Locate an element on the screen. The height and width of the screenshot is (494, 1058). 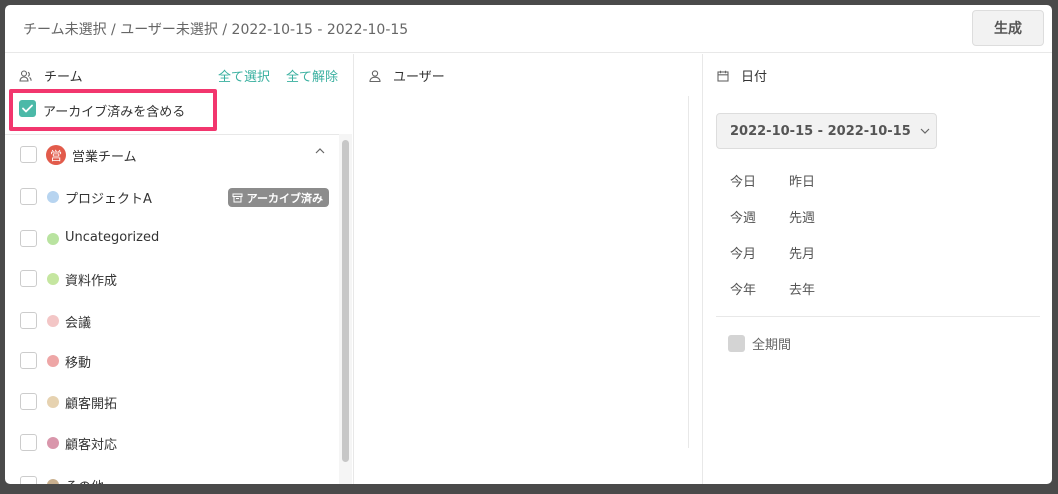
date-range-value: 2022-10-15 - 2022-10-15 is located at coordinates (820, 131).